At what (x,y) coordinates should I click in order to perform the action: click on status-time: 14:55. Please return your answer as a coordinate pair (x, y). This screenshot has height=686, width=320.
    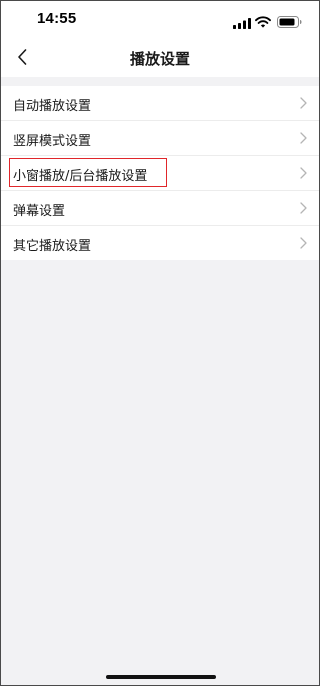
    Looking at the image, I should click on (57, 18).